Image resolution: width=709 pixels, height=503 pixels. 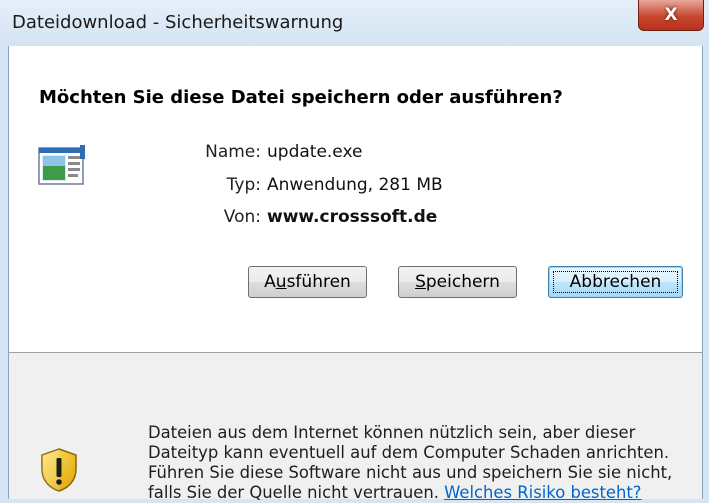 I want to click on window-frame-right, so click(x=706, y=272).